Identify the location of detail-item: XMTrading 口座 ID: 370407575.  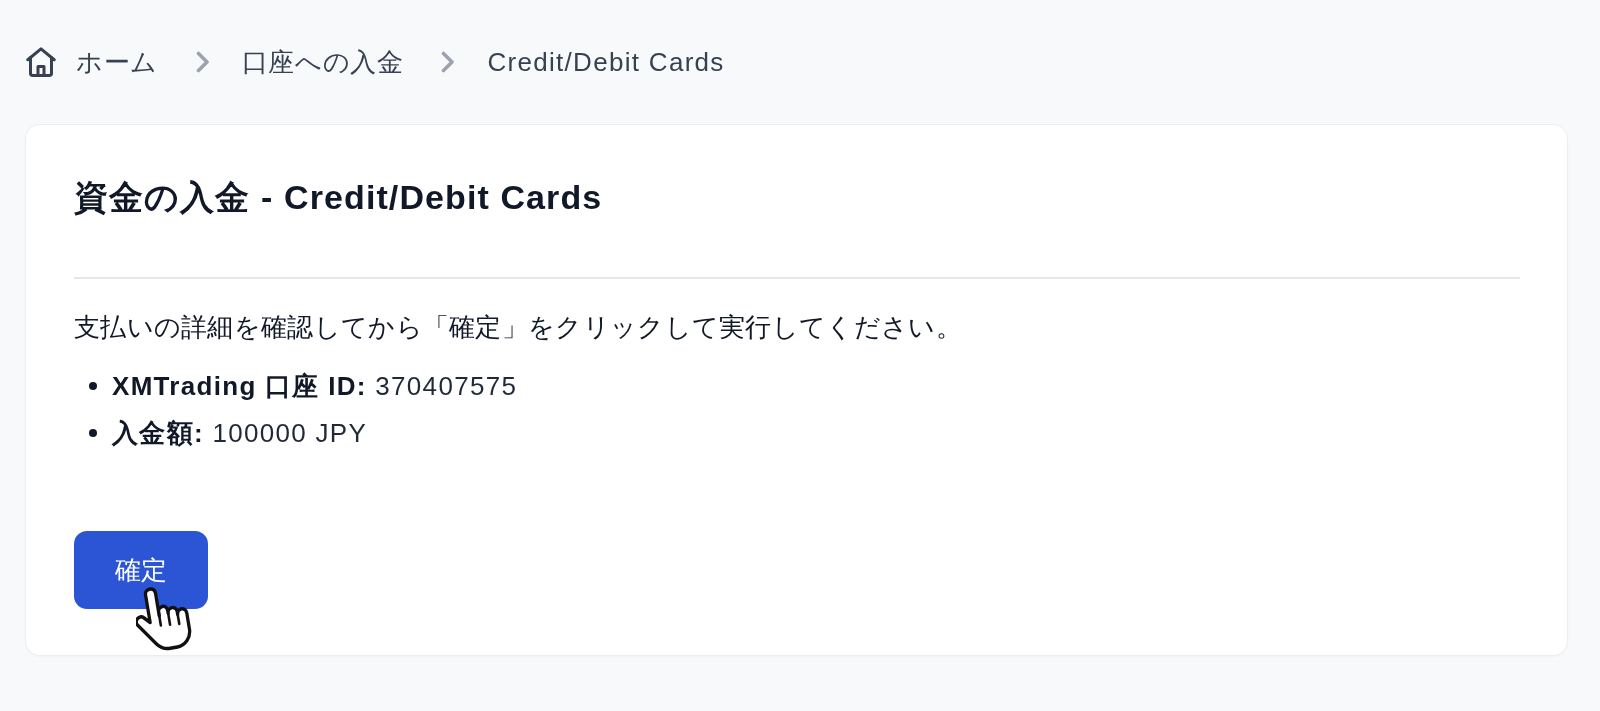
(315, 386).